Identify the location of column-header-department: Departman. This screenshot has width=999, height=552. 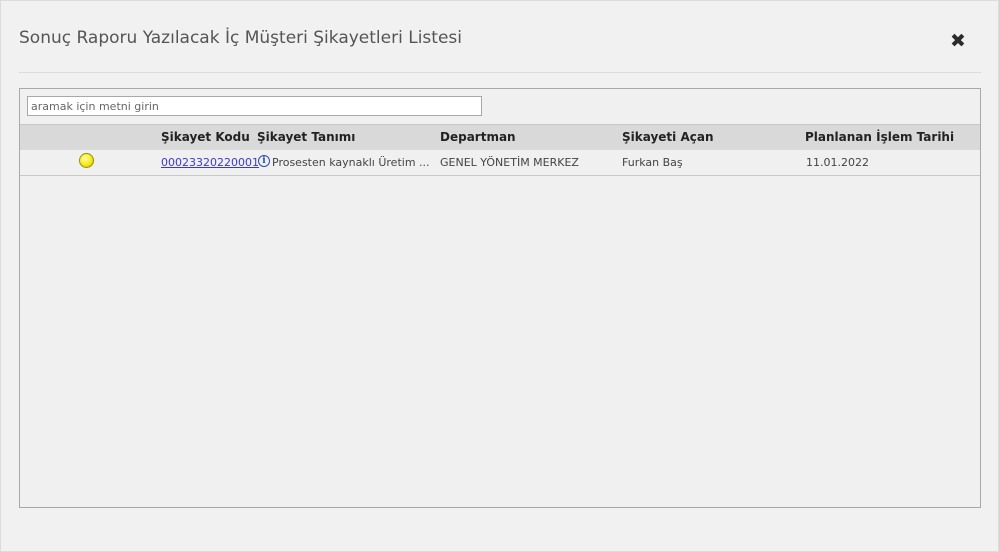
(478, 137).